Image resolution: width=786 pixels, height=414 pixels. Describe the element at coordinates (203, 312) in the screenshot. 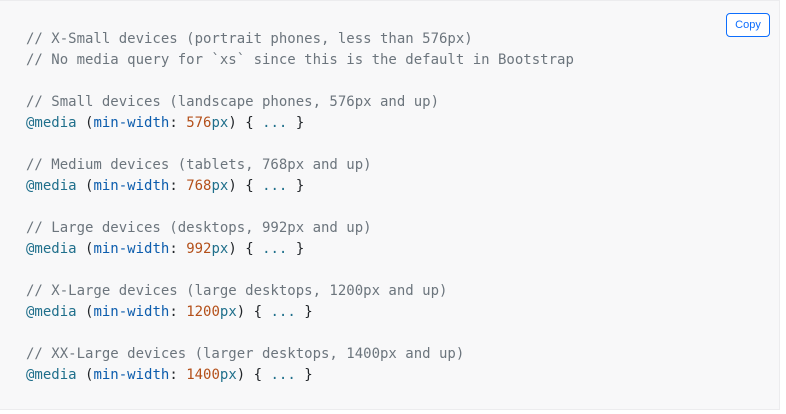

I see `breakpoint-value: 1200` at that location.